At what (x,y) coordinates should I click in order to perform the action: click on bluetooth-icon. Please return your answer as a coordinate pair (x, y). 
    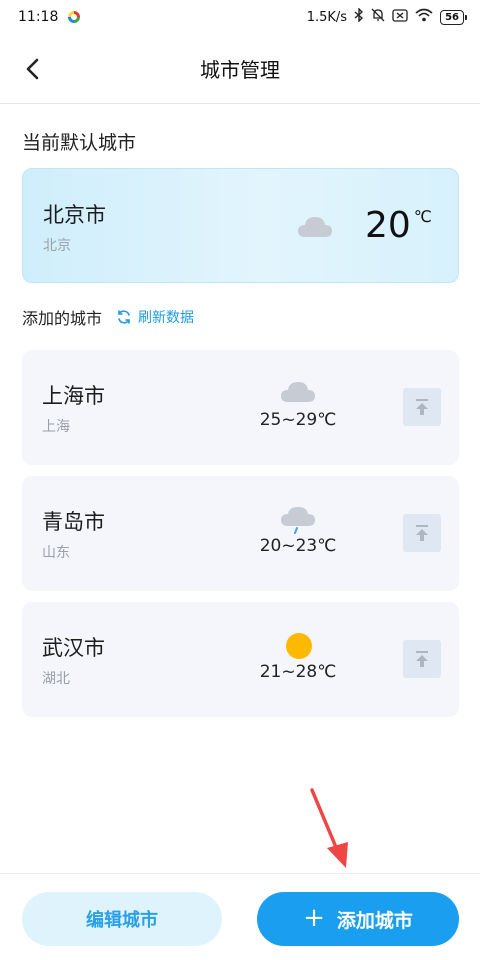
    Looking at the image, I should click on (359, 16).